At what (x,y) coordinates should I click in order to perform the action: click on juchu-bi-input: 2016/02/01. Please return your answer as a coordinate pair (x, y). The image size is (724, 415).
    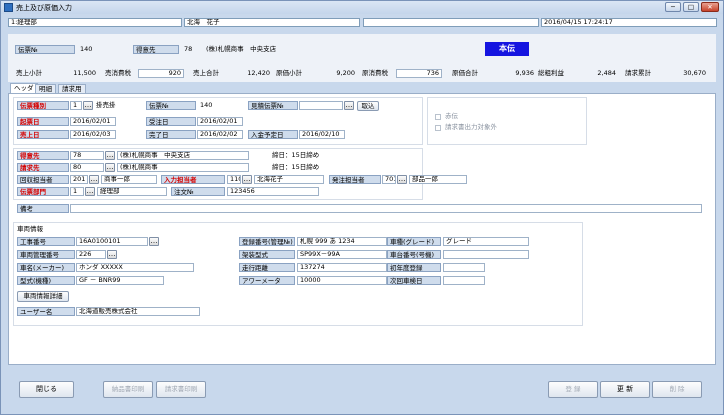
    Looking at the image, I should click on (220, 121).